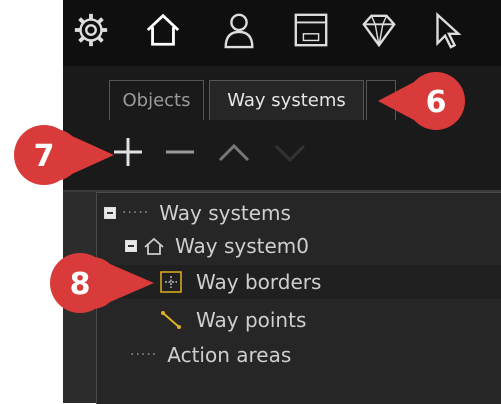 This screenshot has width=501, height=404. Describe the element at coordinates (436, 102) in the screenshot. I see `callout-number: 6` at that location.